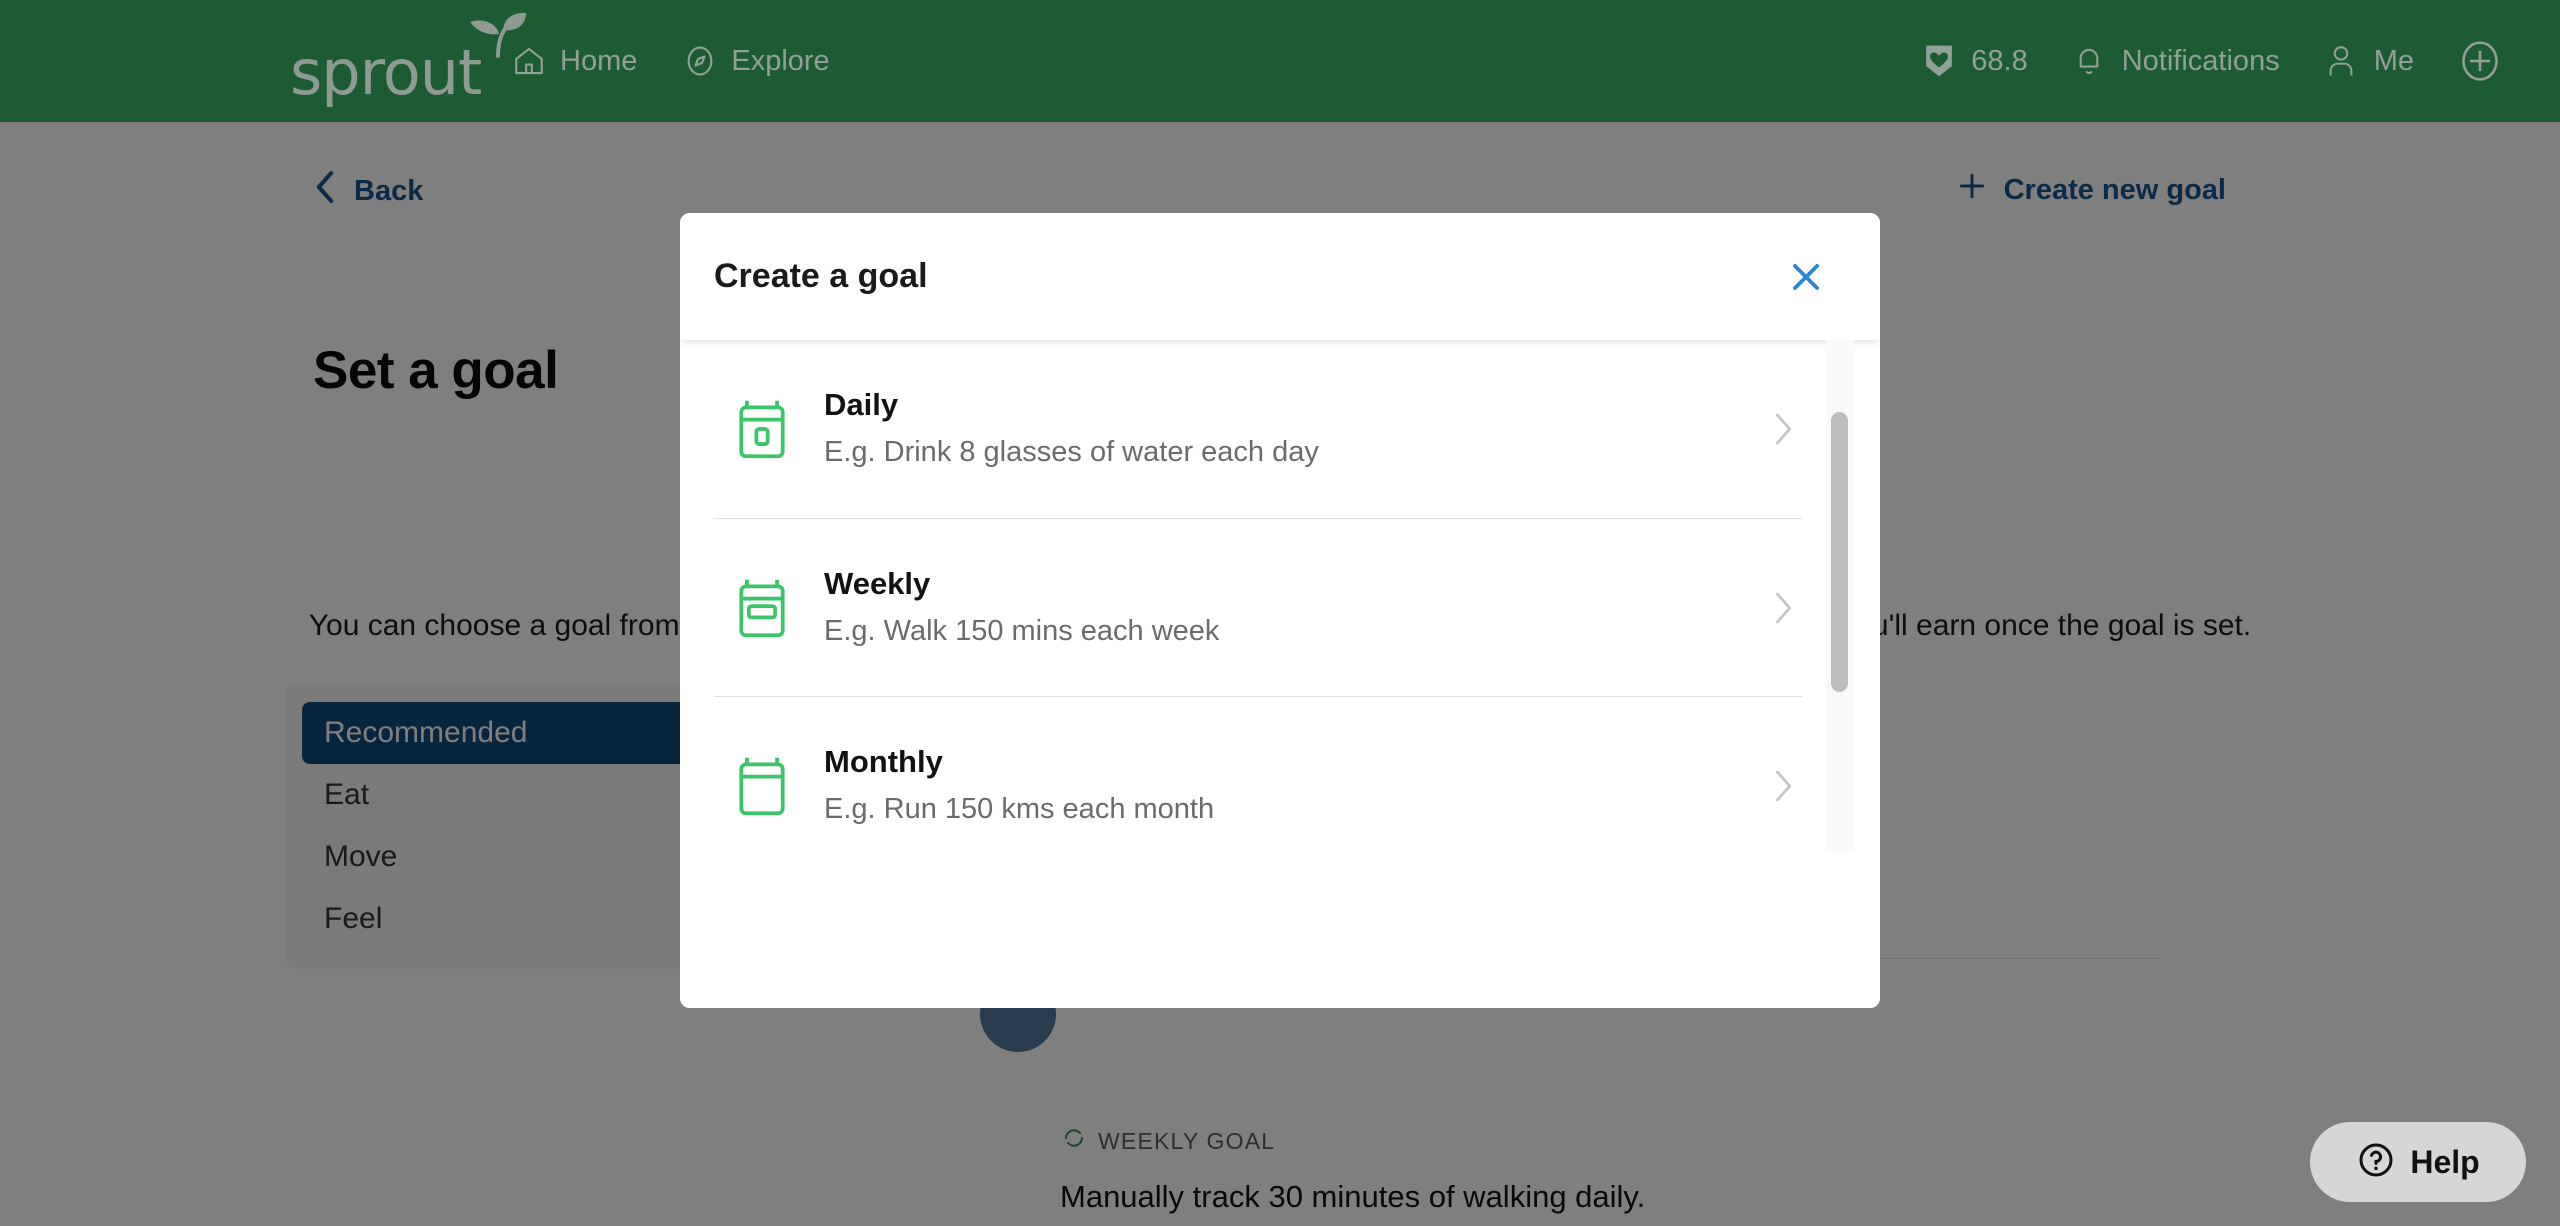 Image resolution: width=2560 pixels, height=1226 pixels. I want to click on question-circle-icon, so click(2376, 1162).